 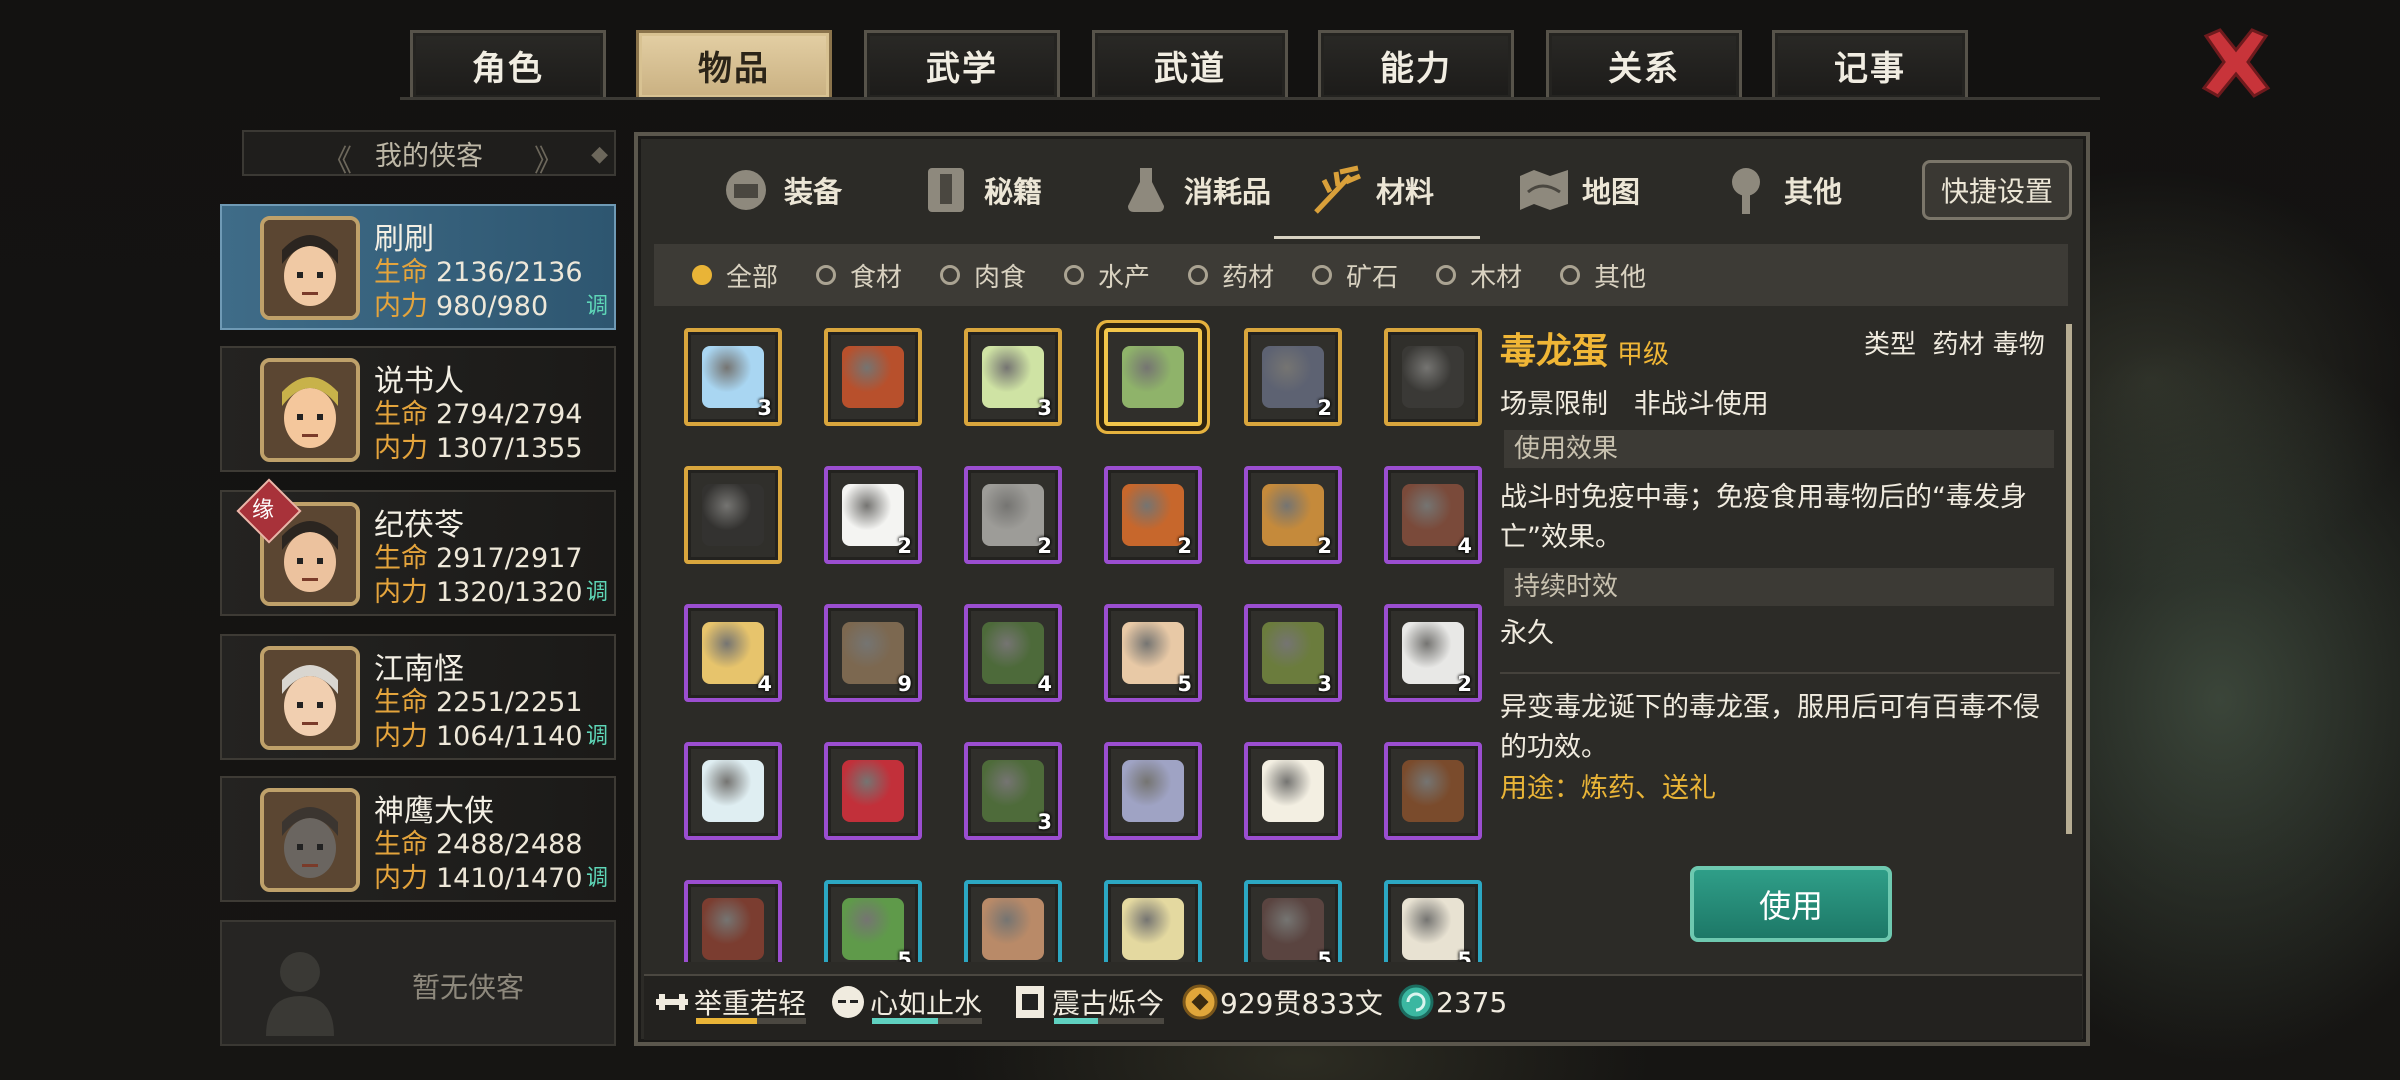 I want to click on mp-label: 内力, so click(x=401, y=306).